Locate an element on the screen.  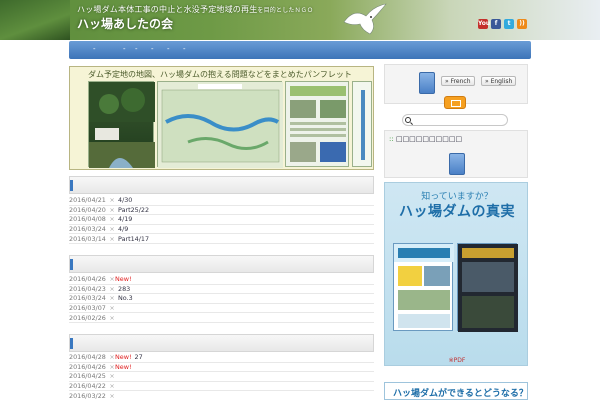
rss-icon: )) is located at coordinates (522, 24).